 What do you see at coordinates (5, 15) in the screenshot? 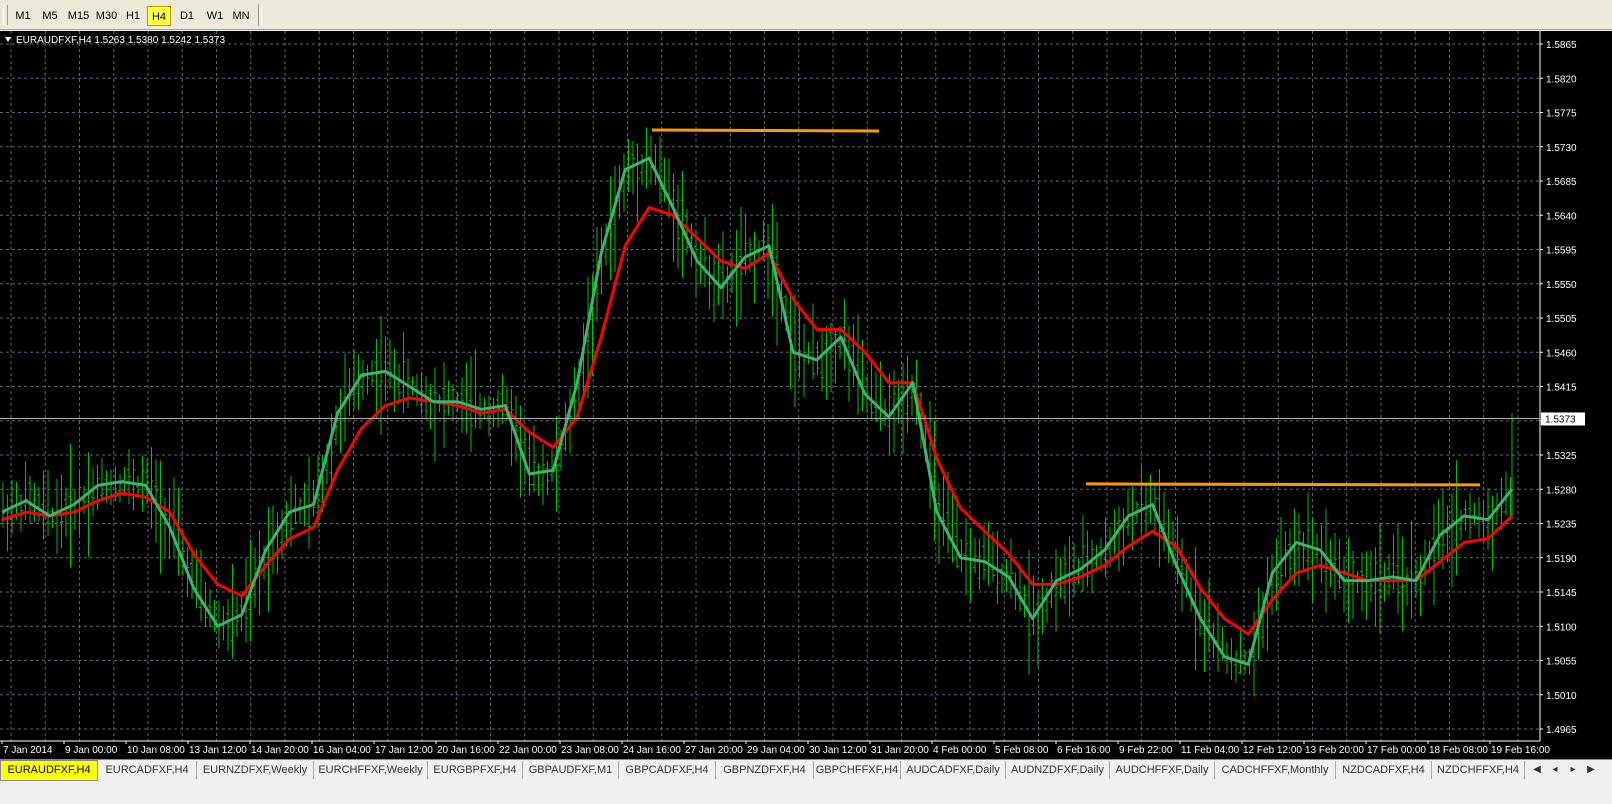
I see `toolbar-grip` at bounding box center [5, 15].